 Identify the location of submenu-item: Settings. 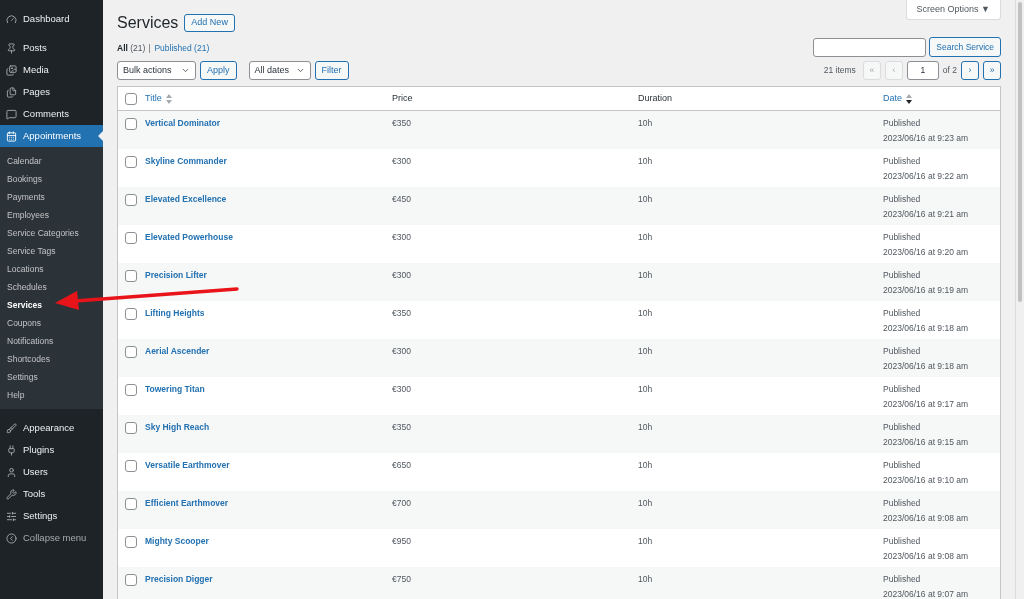
(20, 377).